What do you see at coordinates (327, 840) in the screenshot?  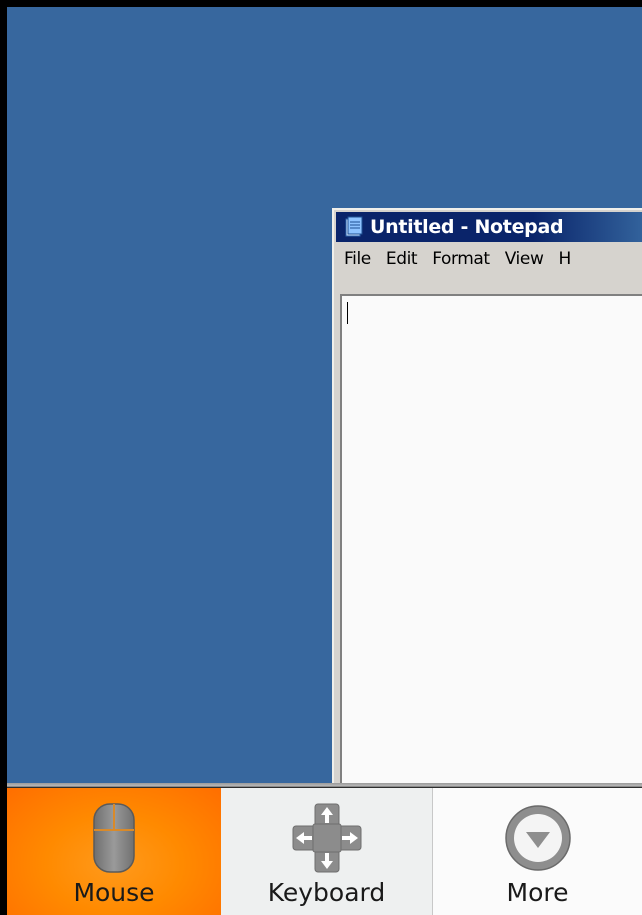 I see `keyboard-arrows-icon` at bounding box center [327, 840].